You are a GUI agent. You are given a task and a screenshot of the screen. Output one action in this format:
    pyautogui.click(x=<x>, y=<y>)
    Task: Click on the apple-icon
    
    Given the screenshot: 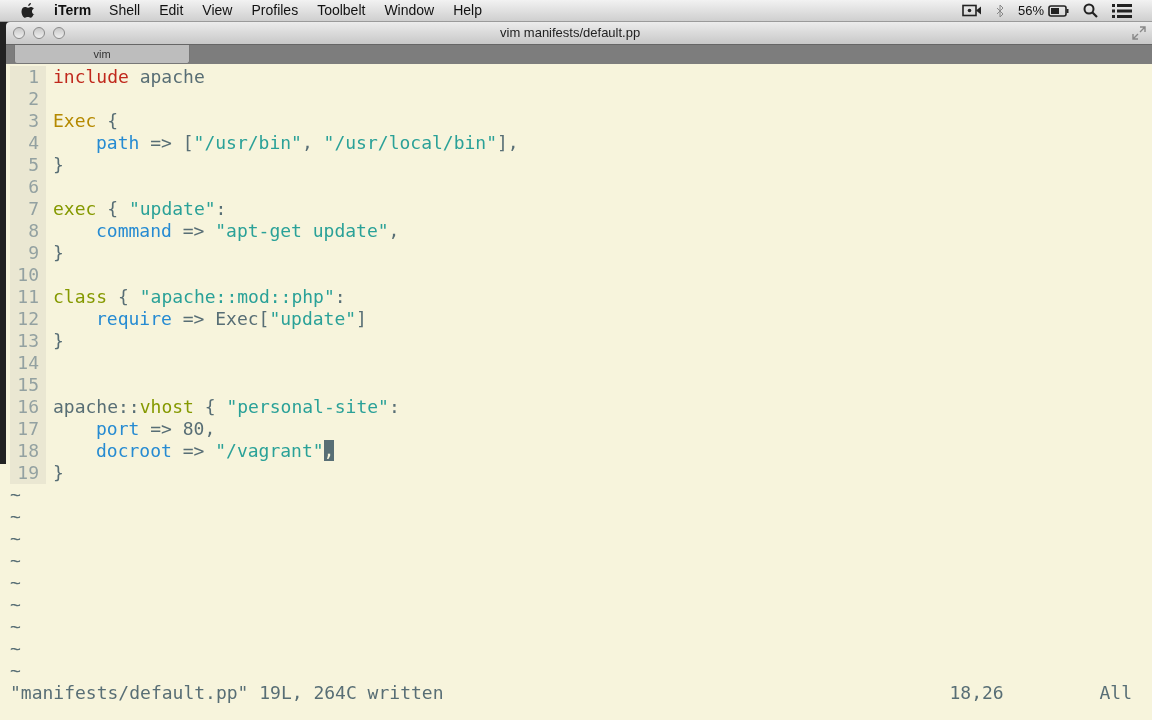 What is the action you would take?
    pyautogui.click(x=28, y=10)
    